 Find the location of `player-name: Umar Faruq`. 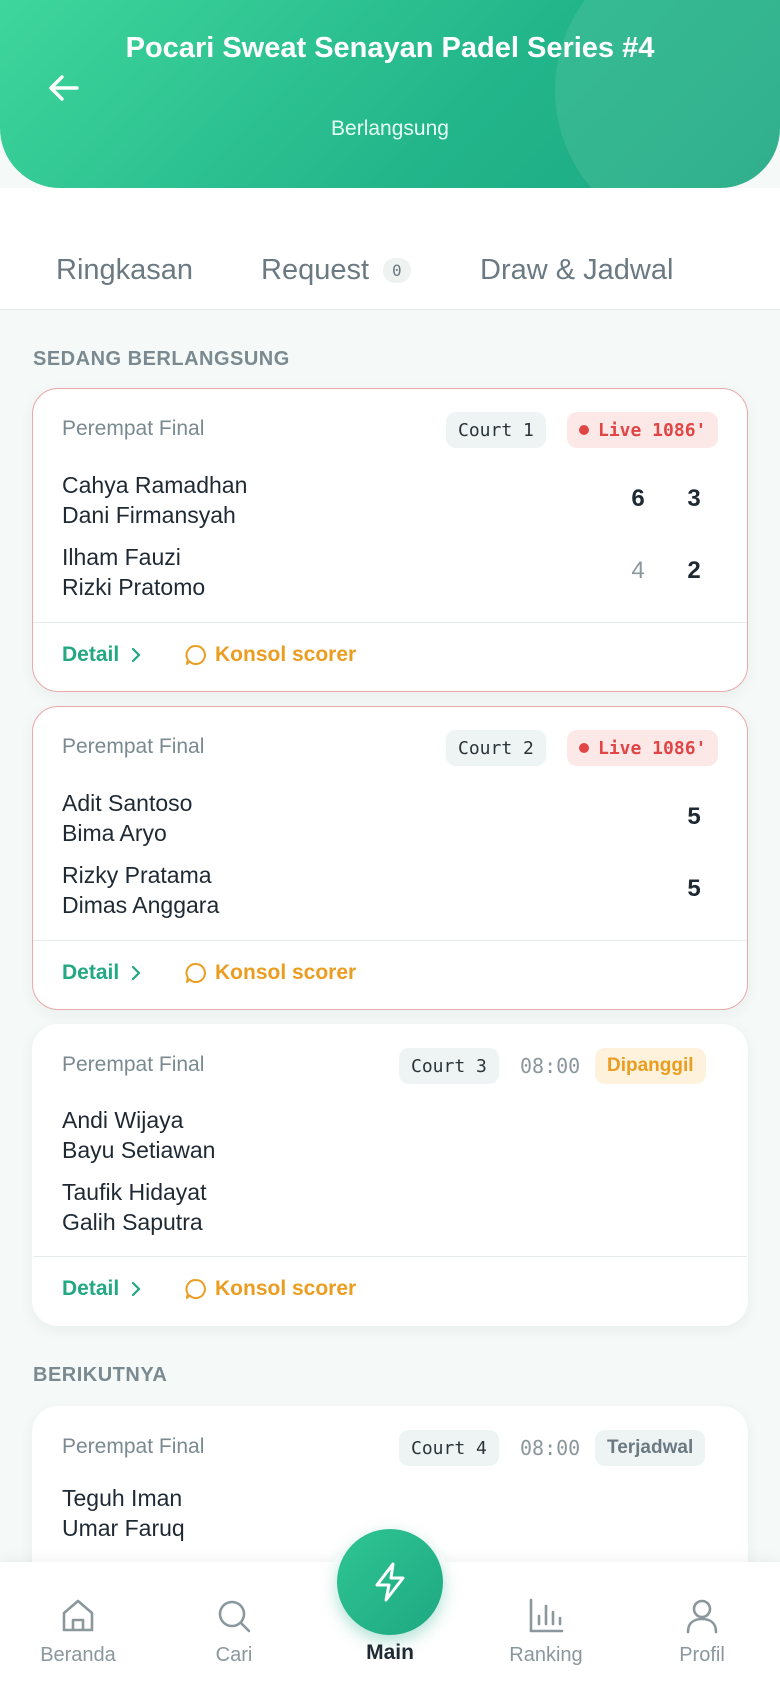

player-name: Umar Faruq is located at coordinates (123, 1528).